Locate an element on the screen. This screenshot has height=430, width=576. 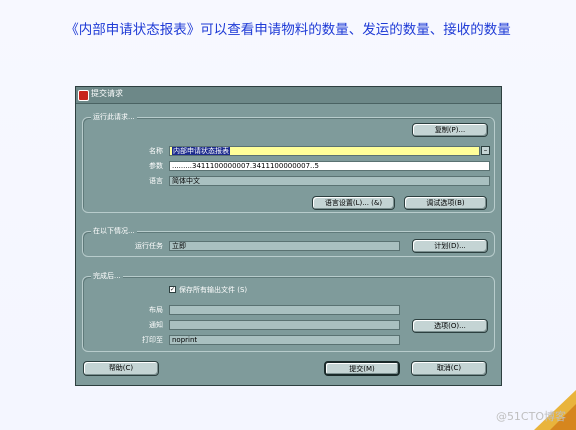
submit-button: 提交(M) is located at coordinates (362, 368).